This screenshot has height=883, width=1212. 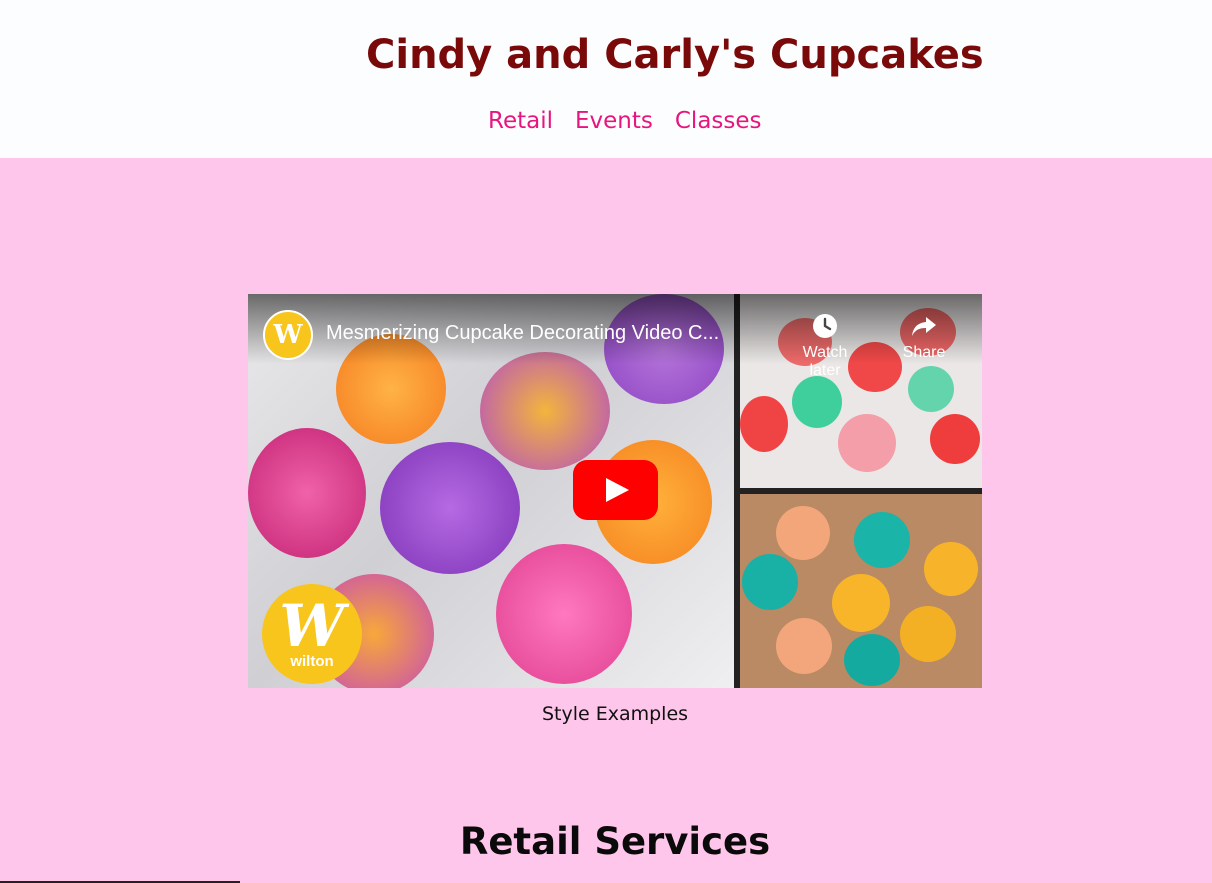 I want to click on share-label: Share, so click(x=924, y=352).